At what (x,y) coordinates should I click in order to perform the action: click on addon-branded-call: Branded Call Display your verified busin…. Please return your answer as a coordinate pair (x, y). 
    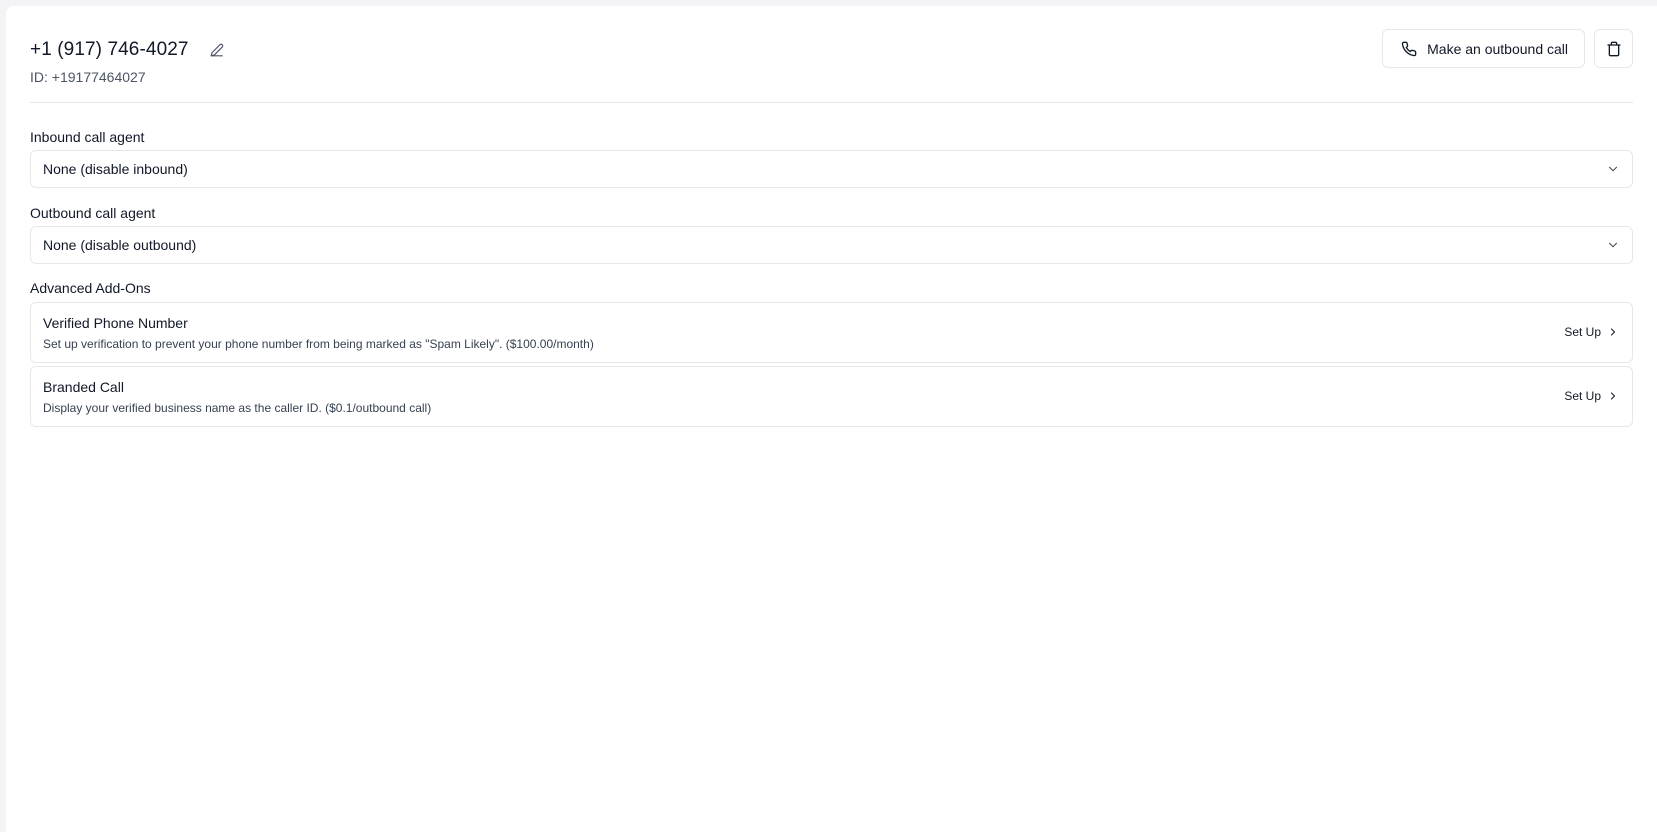
    Looking at the image, I should click on (831, 396).